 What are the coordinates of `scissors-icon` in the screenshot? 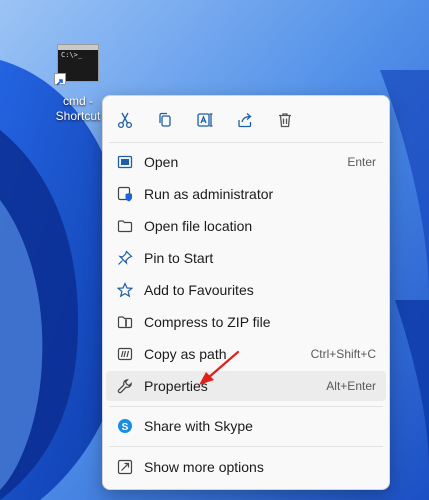 It's located at (125, 120).